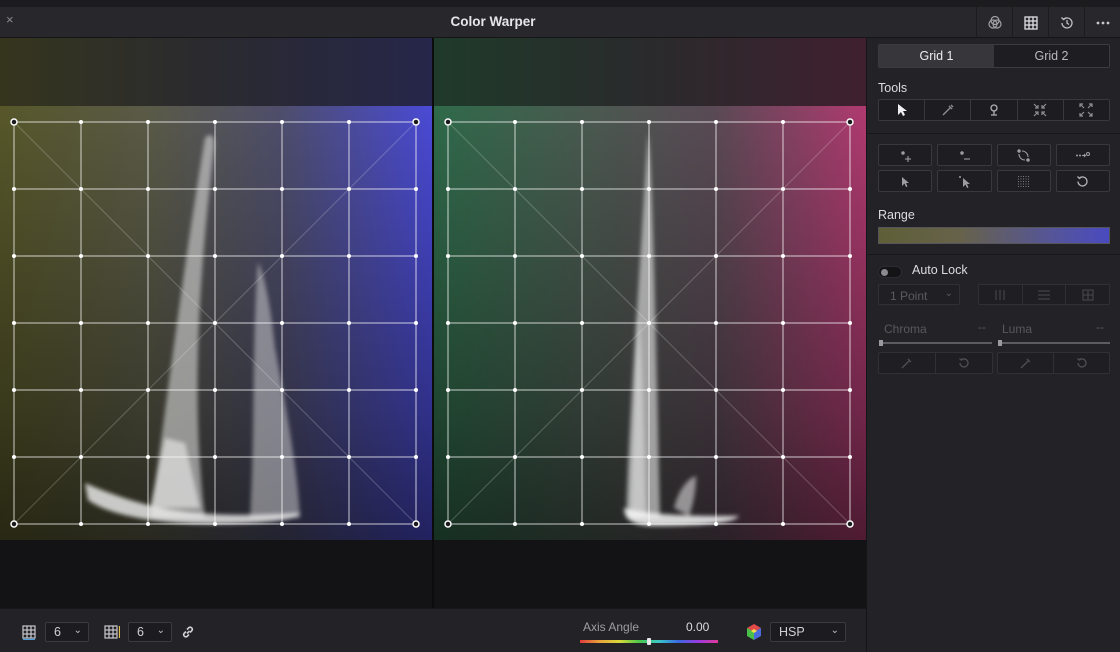  Describe the element at coordinates (964, 363) in the screenshot. I see `chroma-reset-button` at that location.